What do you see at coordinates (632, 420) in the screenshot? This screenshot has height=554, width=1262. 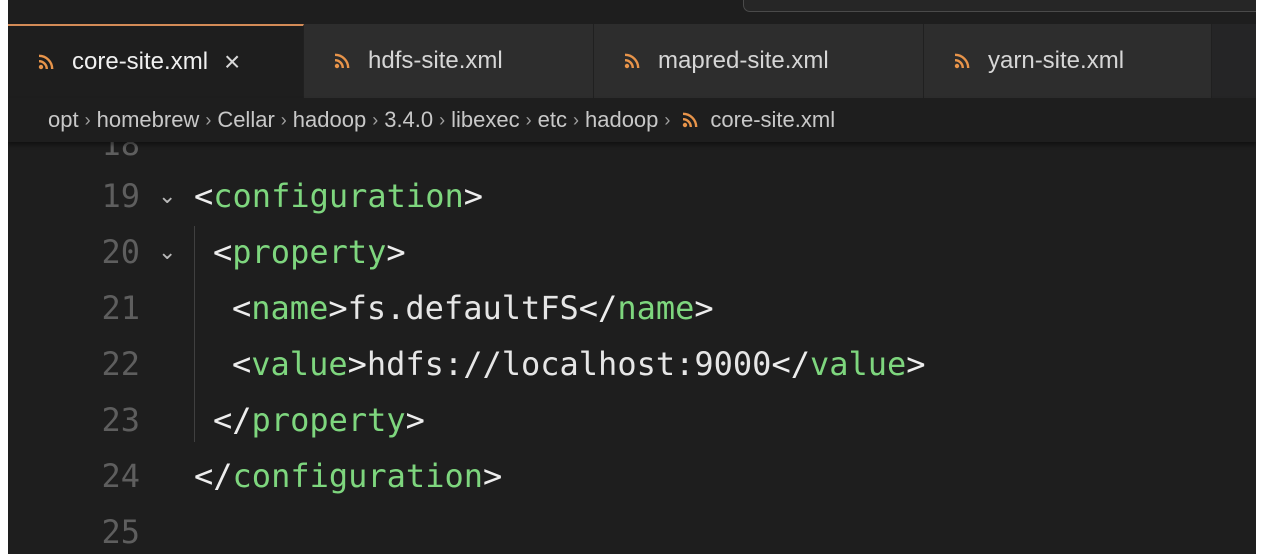 I see `code-line: 23 </property>` at bounding box center [632, 420].